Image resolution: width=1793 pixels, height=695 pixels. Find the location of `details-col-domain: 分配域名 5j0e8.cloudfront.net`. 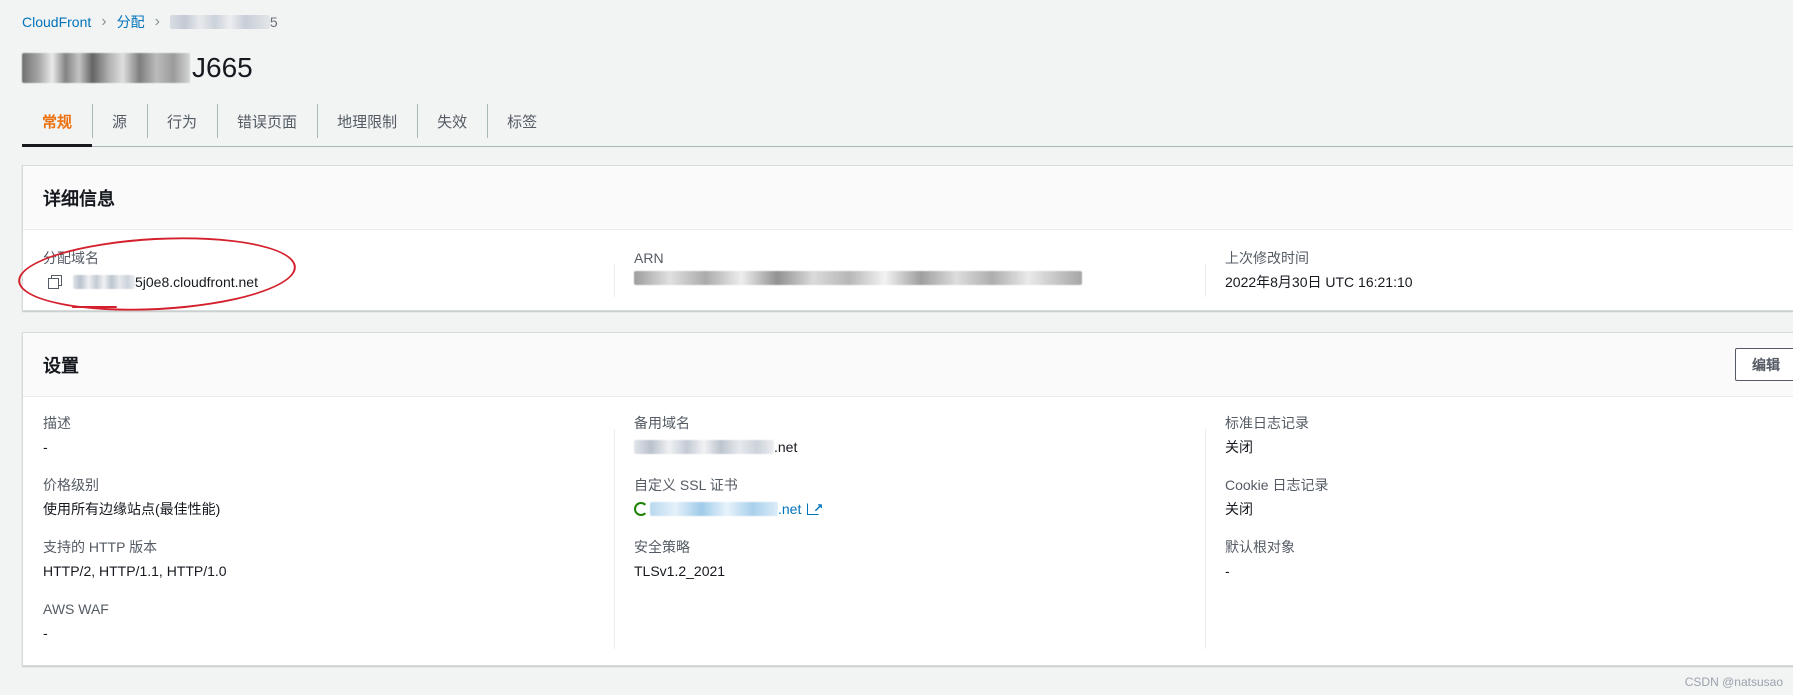

details-col-domain: 分配域名 5j0e8.cloudfront.net is located at coordinates (318, 279).